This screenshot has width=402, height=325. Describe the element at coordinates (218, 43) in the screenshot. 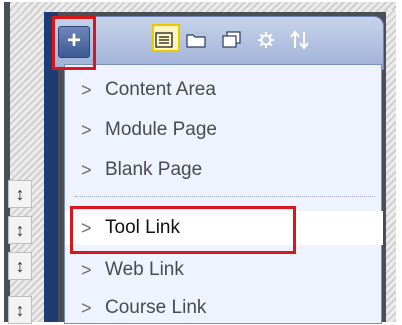

I see `course-menu-toolbar` at that location.